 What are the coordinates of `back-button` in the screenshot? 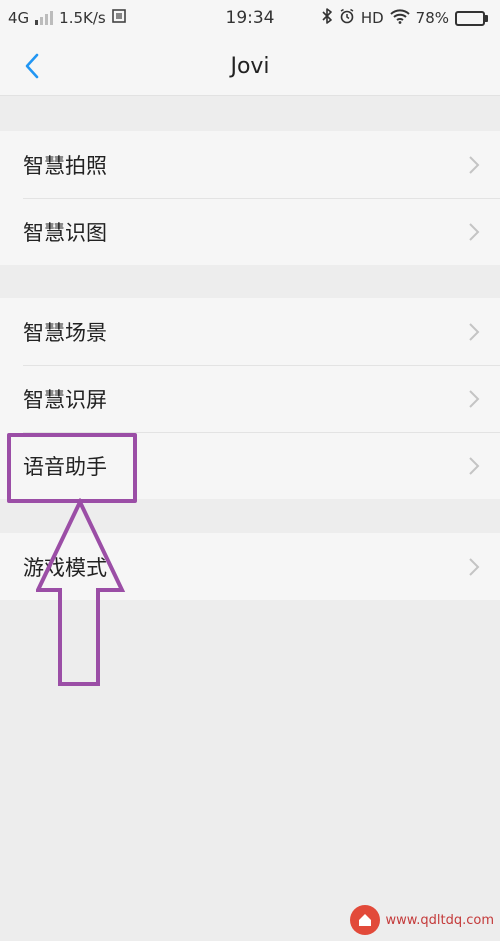 It's located at (32, 66).